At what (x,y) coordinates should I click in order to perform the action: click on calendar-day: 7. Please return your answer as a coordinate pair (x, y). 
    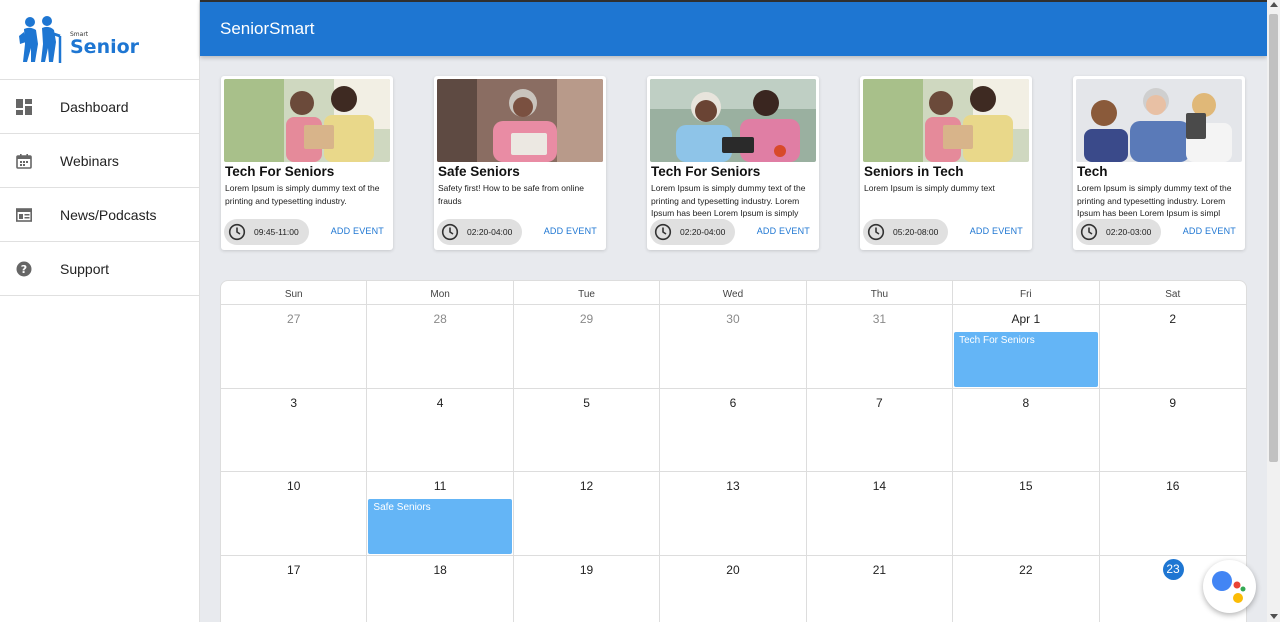
    Looking at the image, I should click on (880, 429).